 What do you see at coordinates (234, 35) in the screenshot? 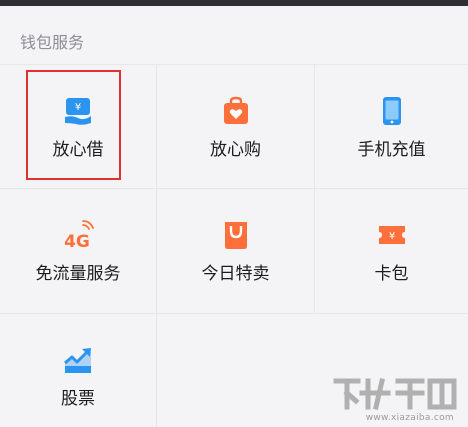
I see `section-header: 钱包服务` at bounding box center [234, 35].